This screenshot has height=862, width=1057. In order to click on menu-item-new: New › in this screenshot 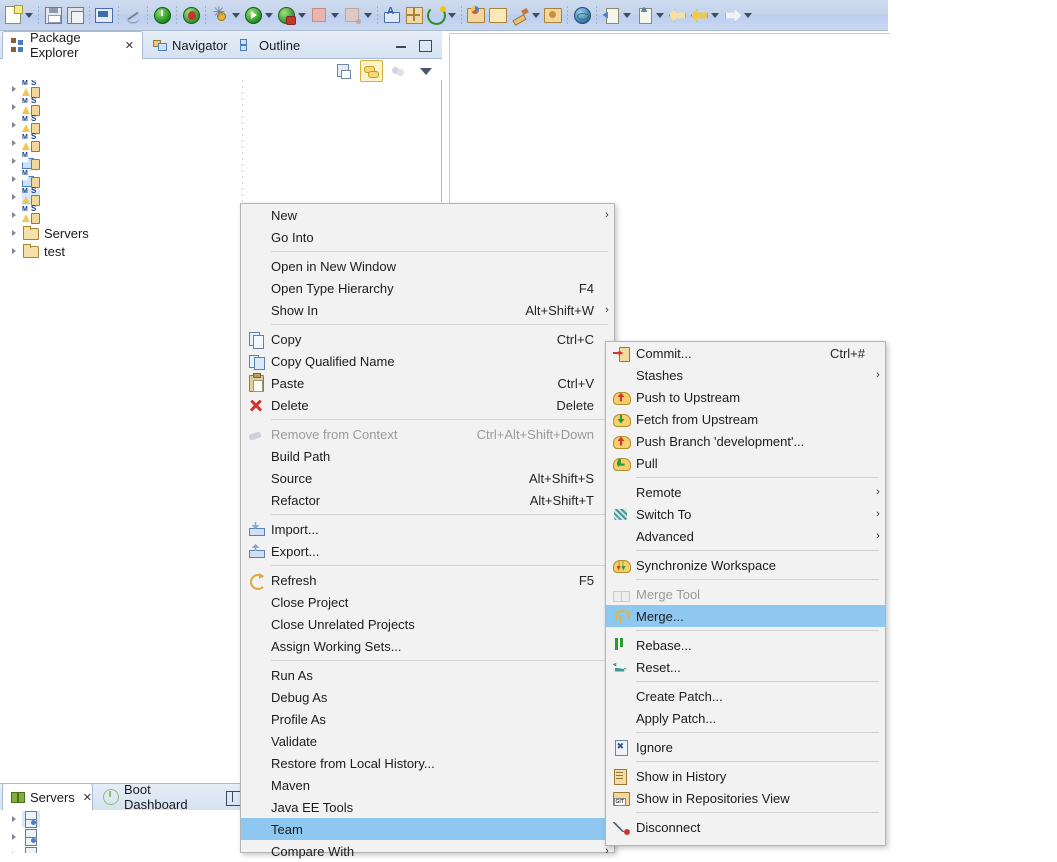, I will do `click(427, 215)`.